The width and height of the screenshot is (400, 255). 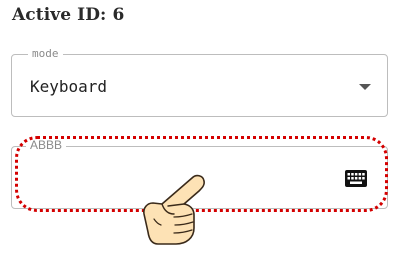 I want to click on page-title: Active ID: 6, so click(x=68, y=15).